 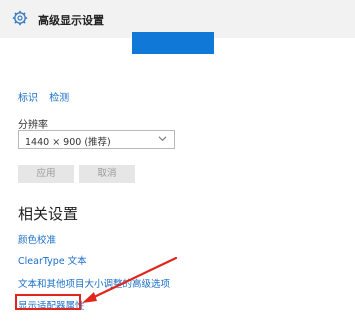 I want to click on identify-link: 标识, so click(x=28, y=98).